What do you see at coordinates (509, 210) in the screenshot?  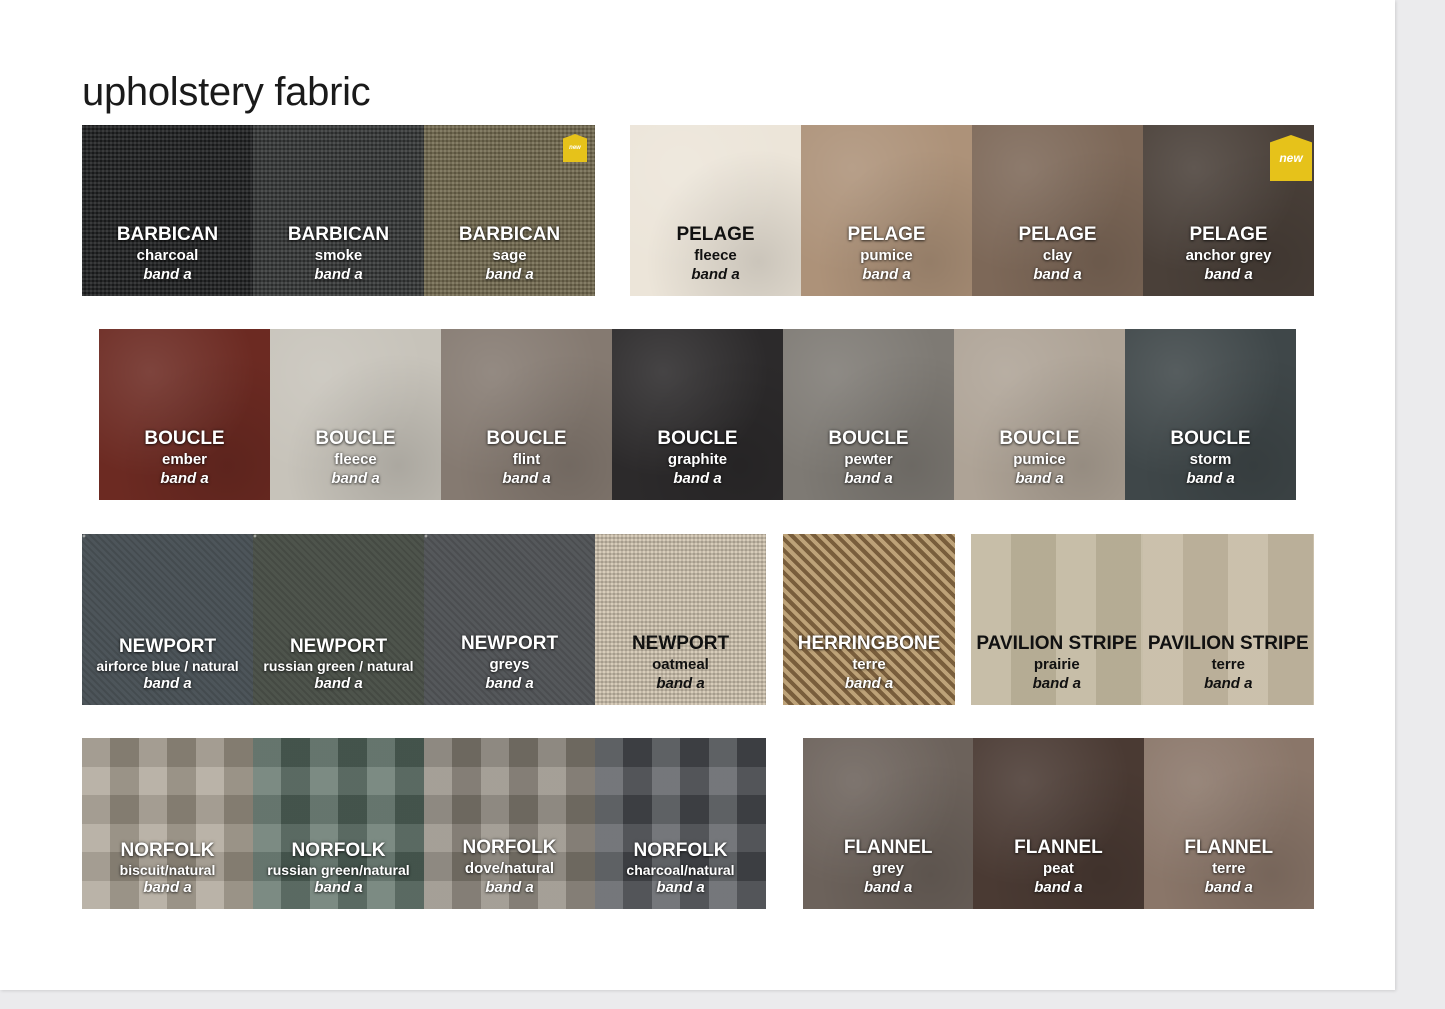 I see `fabric-swatch: BARBICAN sage band a new` at bounding box center [509, 210].